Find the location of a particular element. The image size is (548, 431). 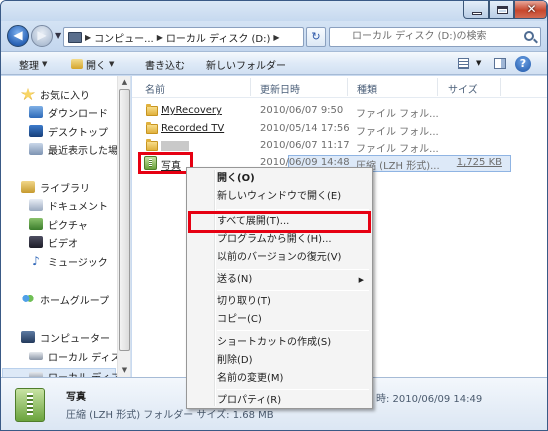

forward-button: ▶ is located at coordinates (42, 36).